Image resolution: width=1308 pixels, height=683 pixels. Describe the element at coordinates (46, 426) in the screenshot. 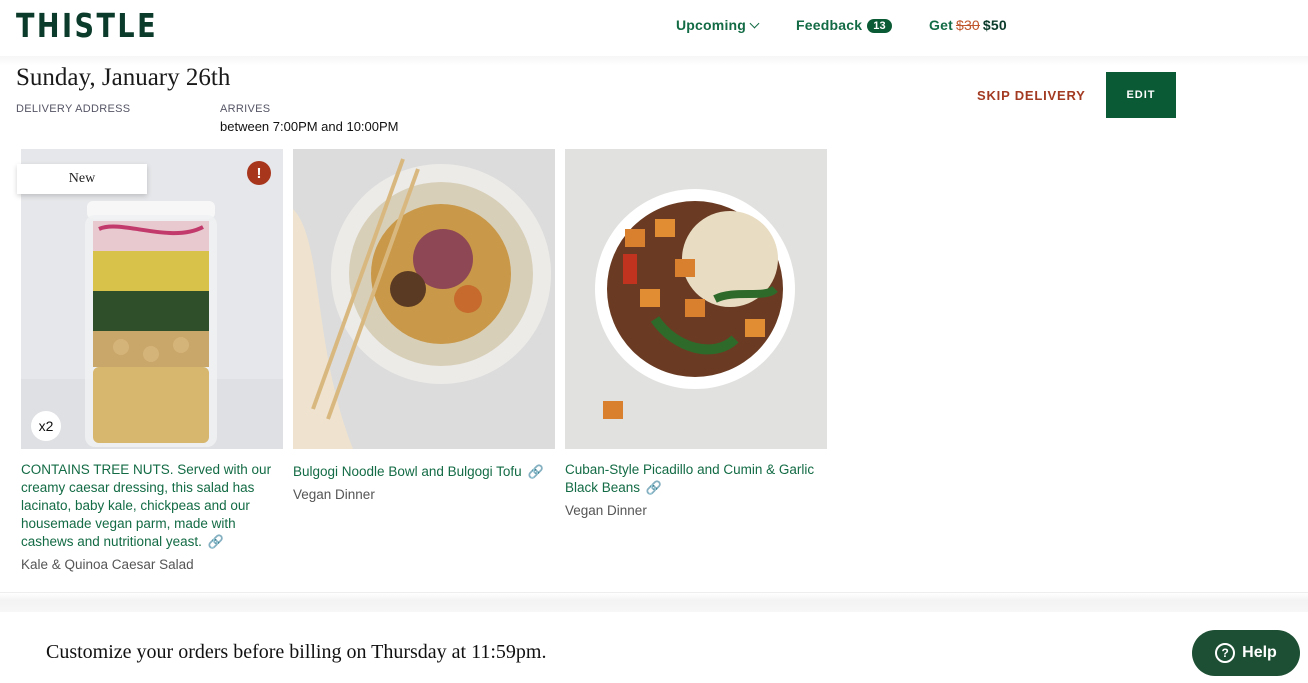

I see `quantity-badge: x2` at that location.